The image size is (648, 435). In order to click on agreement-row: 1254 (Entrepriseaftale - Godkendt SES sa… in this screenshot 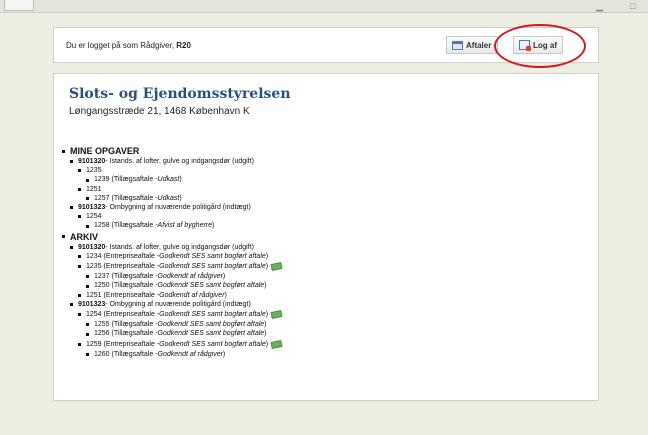, I will do `click(322, 315)`.